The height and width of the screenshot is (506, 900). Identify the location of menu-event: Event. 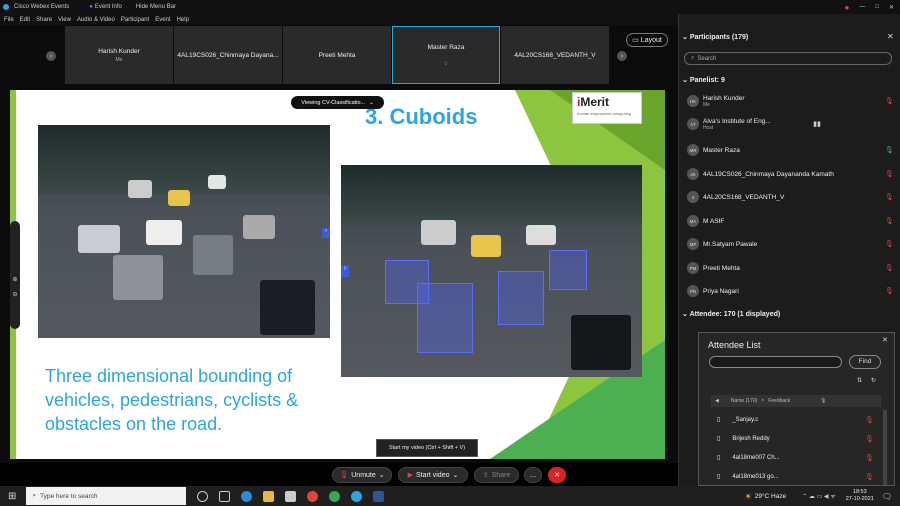
(162, 20).